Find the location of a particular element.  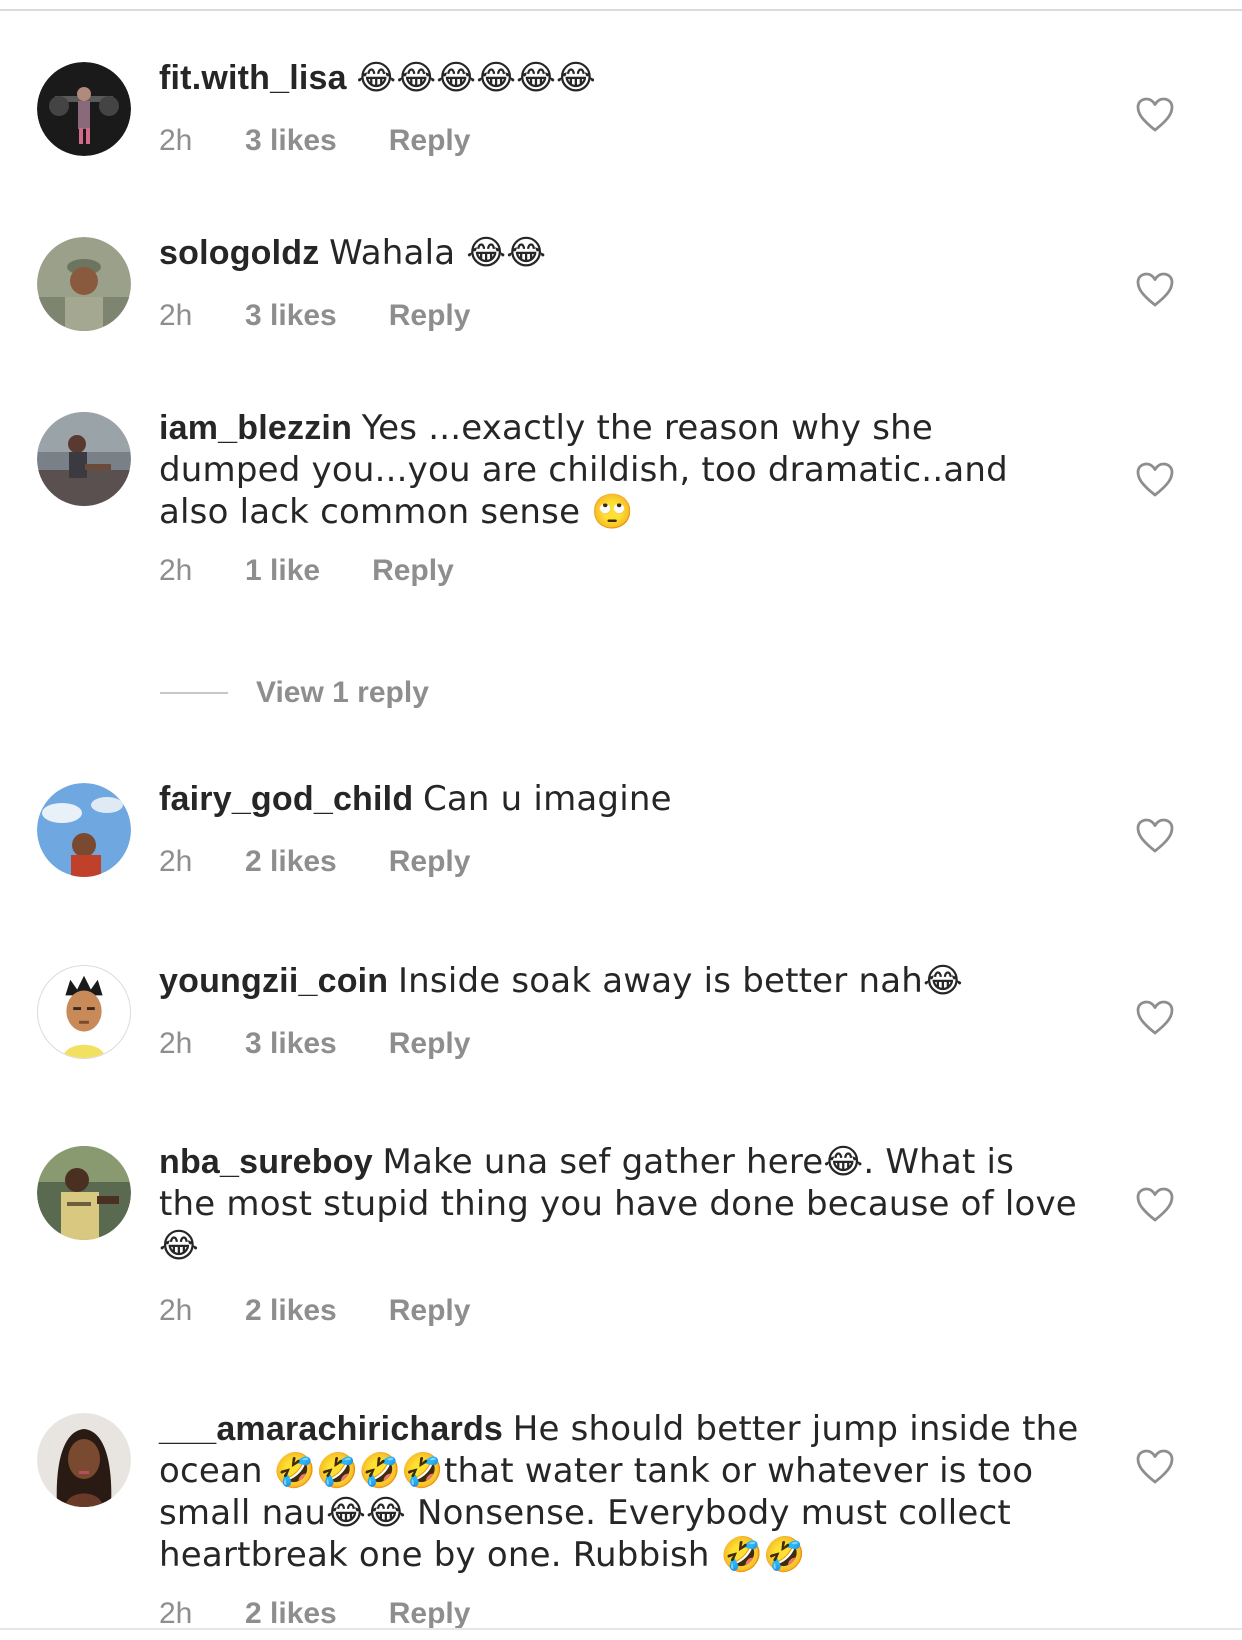

comment-text: fairy_god_child Can u imagine is located at coordinates (619, 799).